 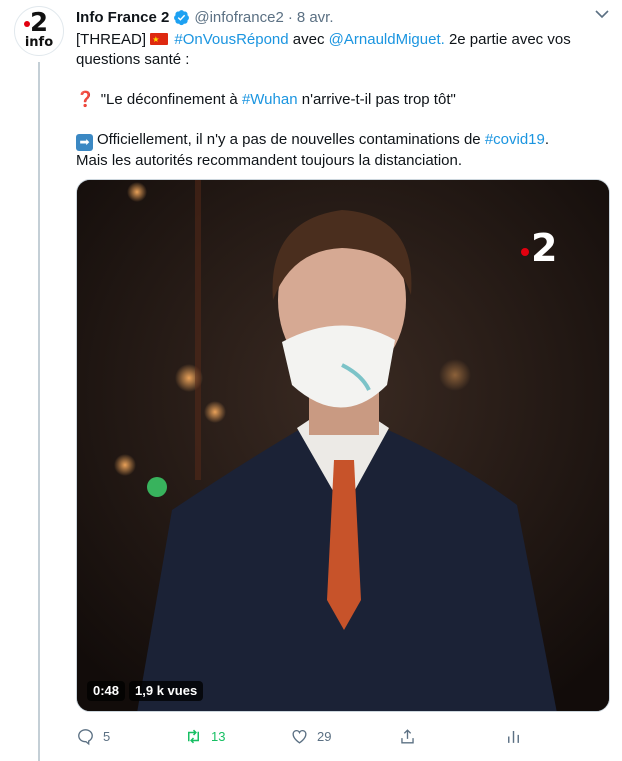 I want to click on quote-prefix: "Le déconfinement à, so click(x=169, y=99).